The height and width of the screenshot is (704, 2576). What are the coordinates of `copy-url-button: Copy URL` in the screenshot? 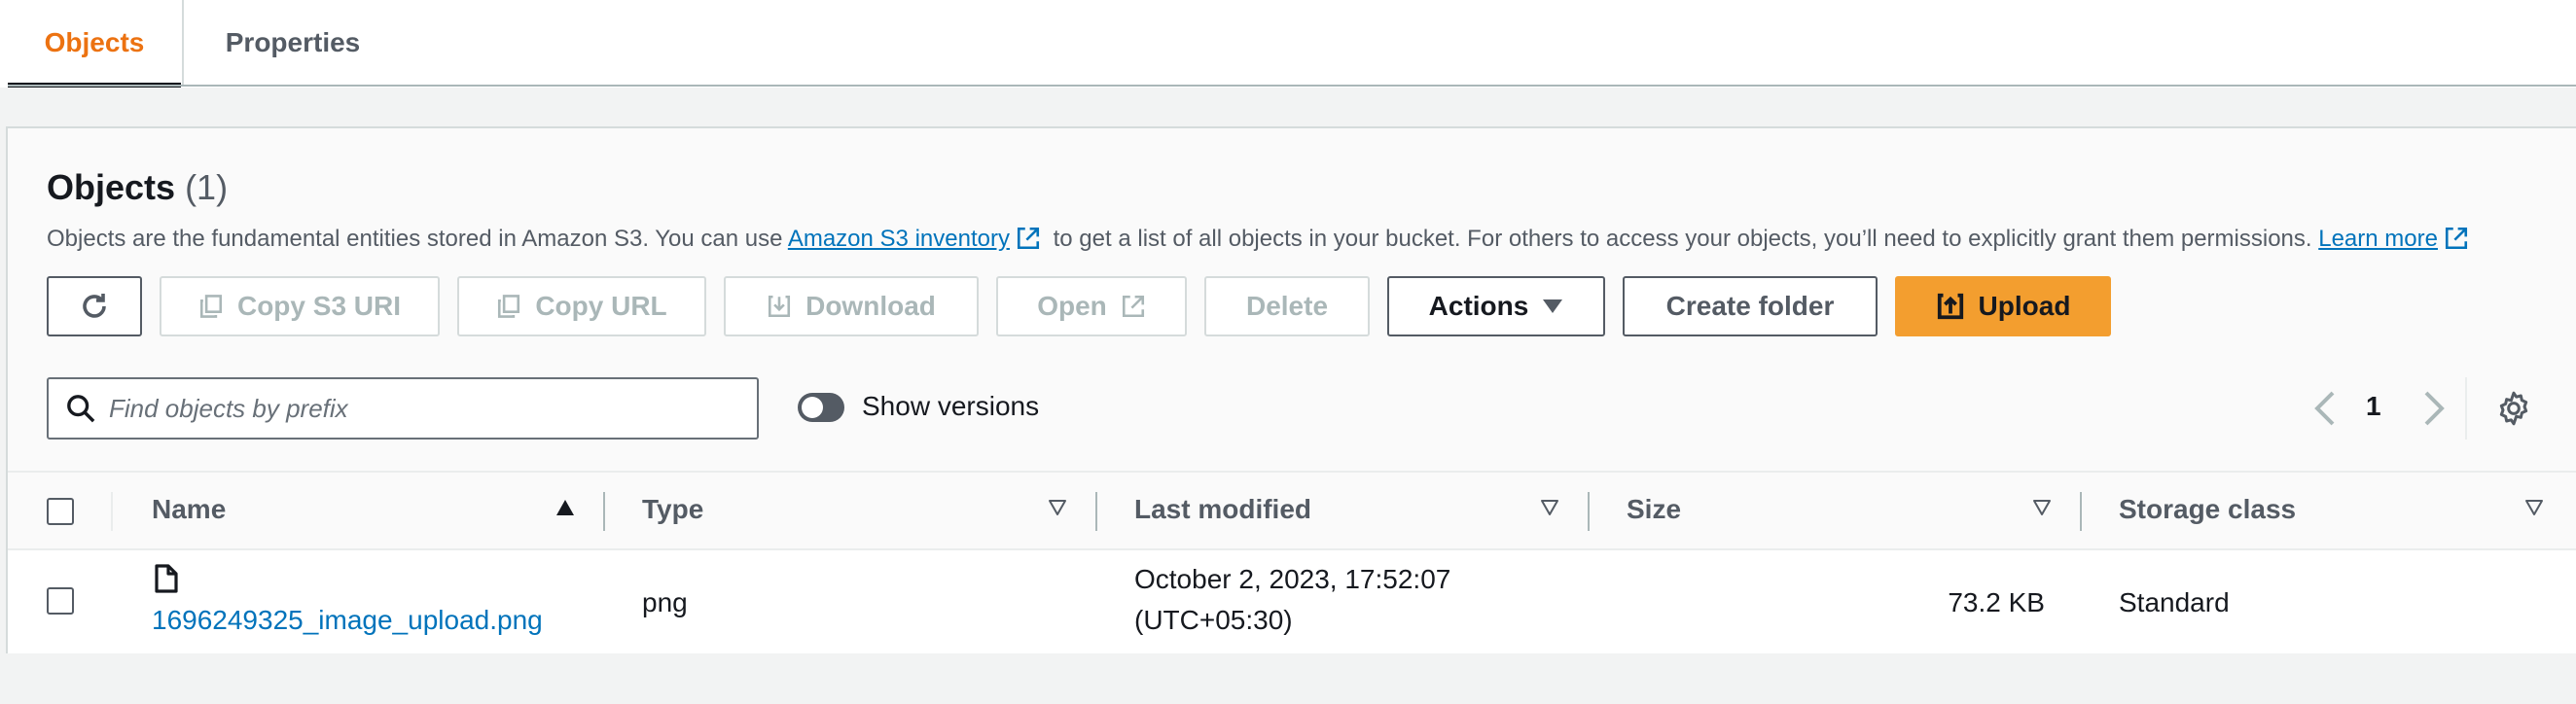 It's located at (581, 306).